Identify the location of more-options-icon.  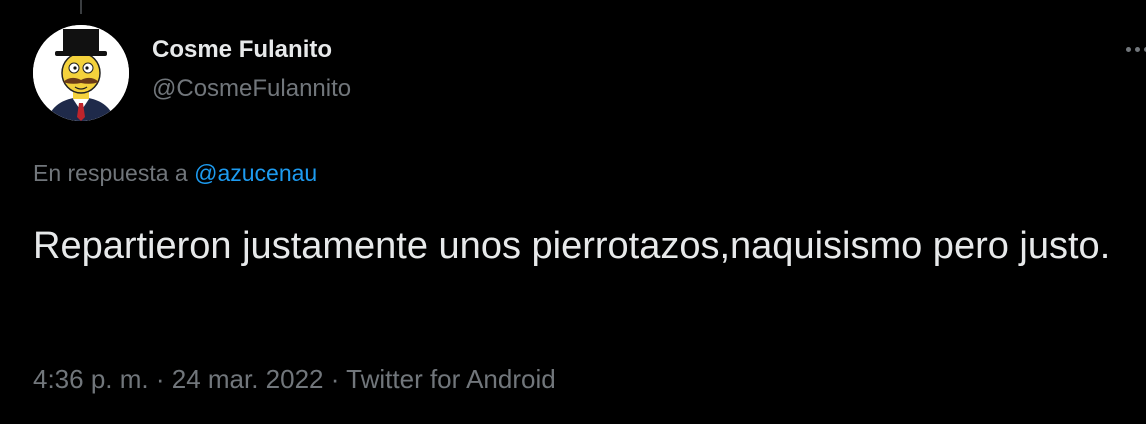
(1136, 50).